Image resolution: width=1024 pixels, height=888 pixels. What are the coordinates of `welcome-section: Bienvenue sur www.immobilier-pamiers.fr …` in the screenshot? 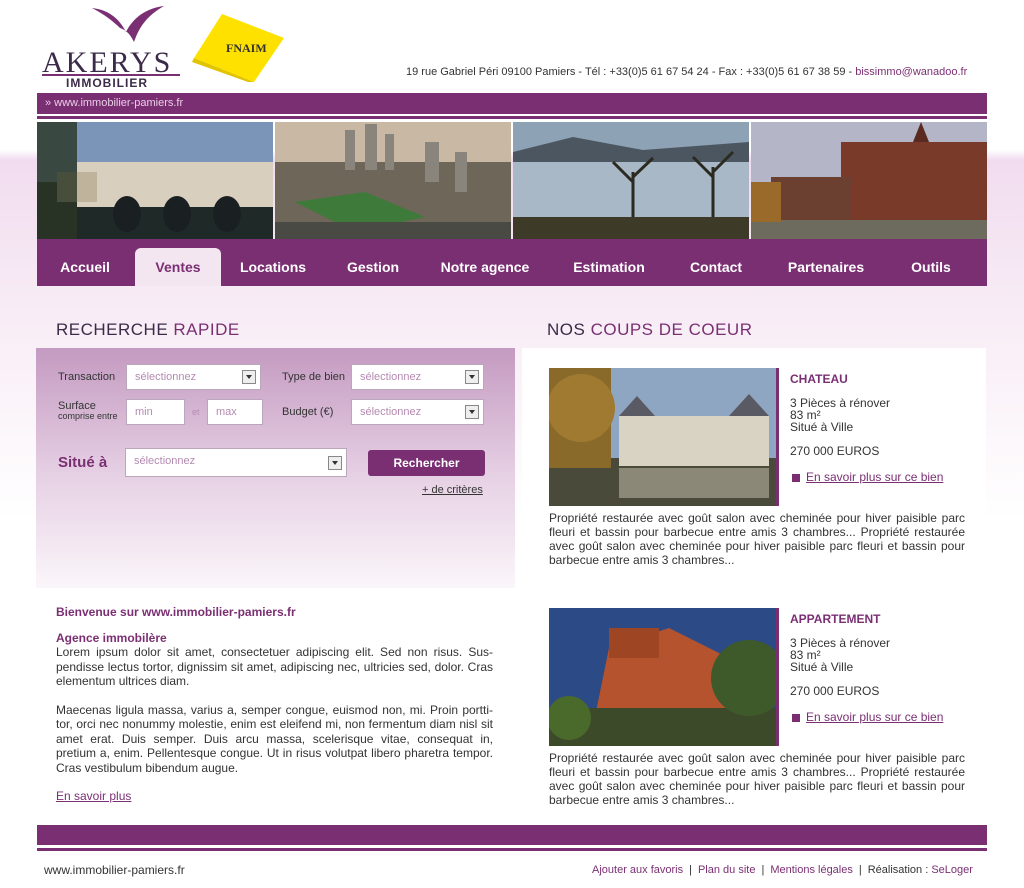 It's located at (274, 704).